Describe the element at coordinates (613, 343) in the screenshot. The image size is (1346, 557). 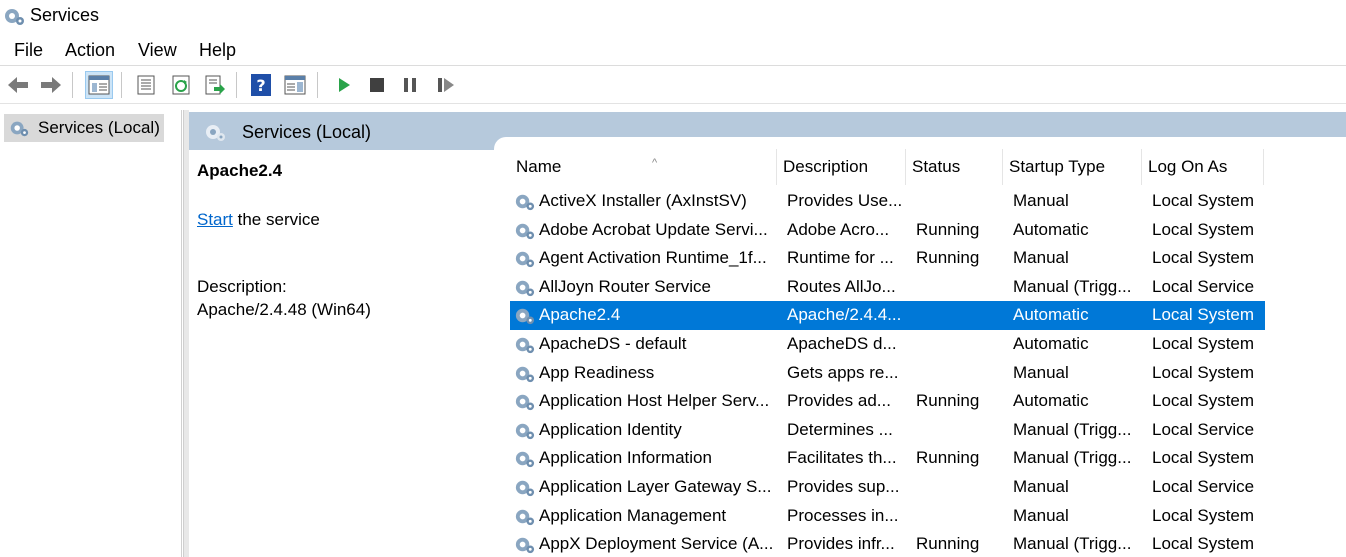
I see `cell-name: ApacheDS - default` at that location.